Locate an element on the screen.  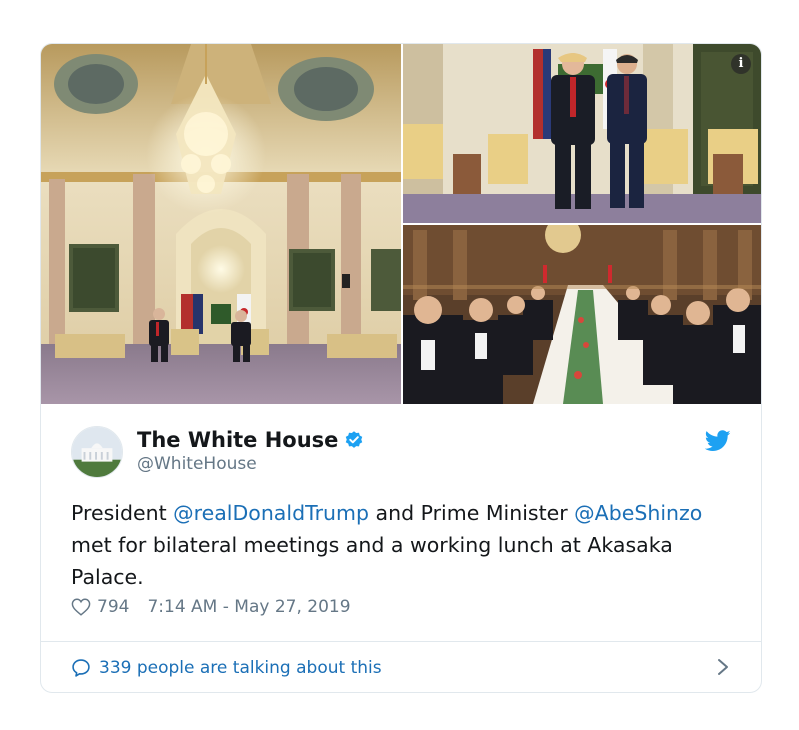
tweet-text-part1: President is located at coordinates (122, 513).